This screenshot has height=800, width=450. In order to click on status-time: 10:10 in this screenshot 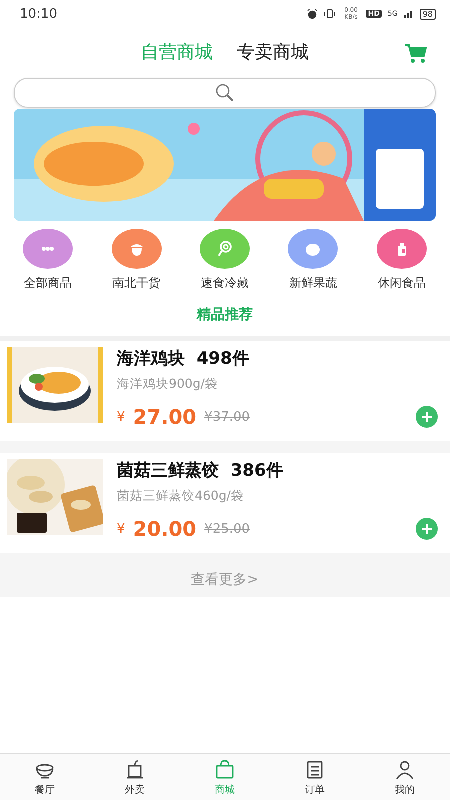, I will do `click(39, 14)`.